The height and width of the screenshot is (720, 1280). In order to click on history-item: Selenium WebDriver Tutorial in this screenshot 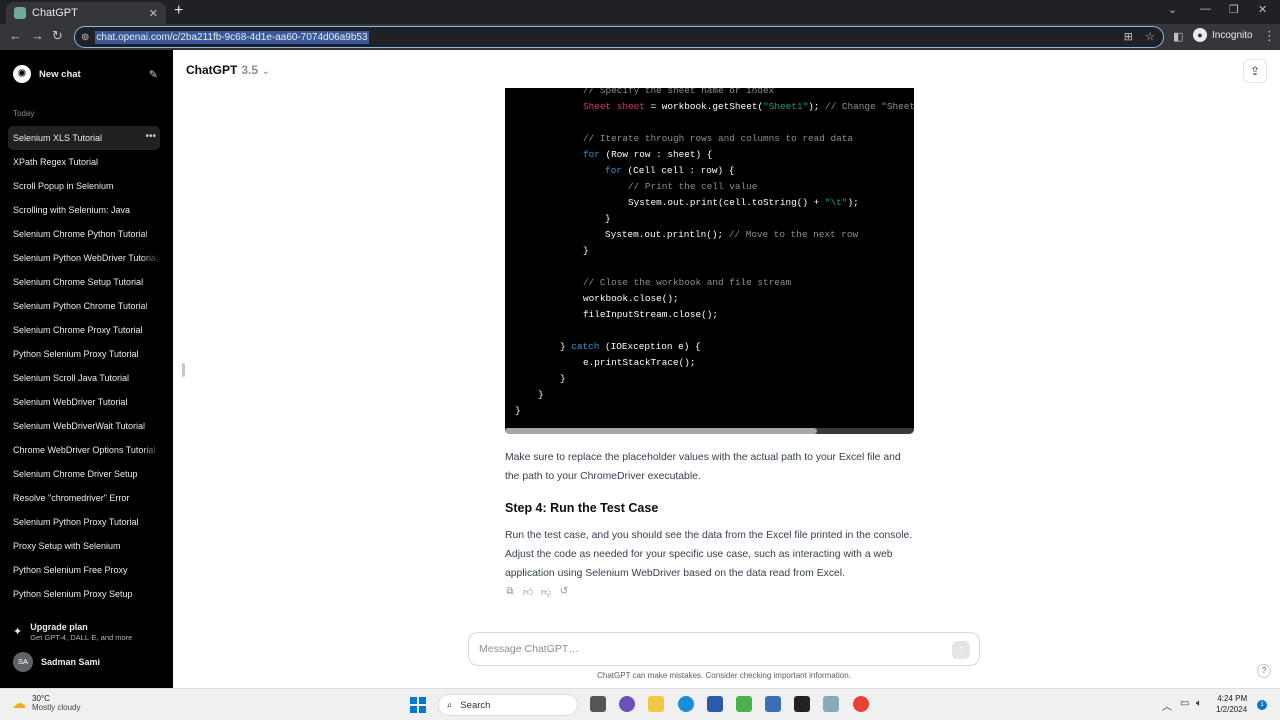, I will do `click(84, 402)`.